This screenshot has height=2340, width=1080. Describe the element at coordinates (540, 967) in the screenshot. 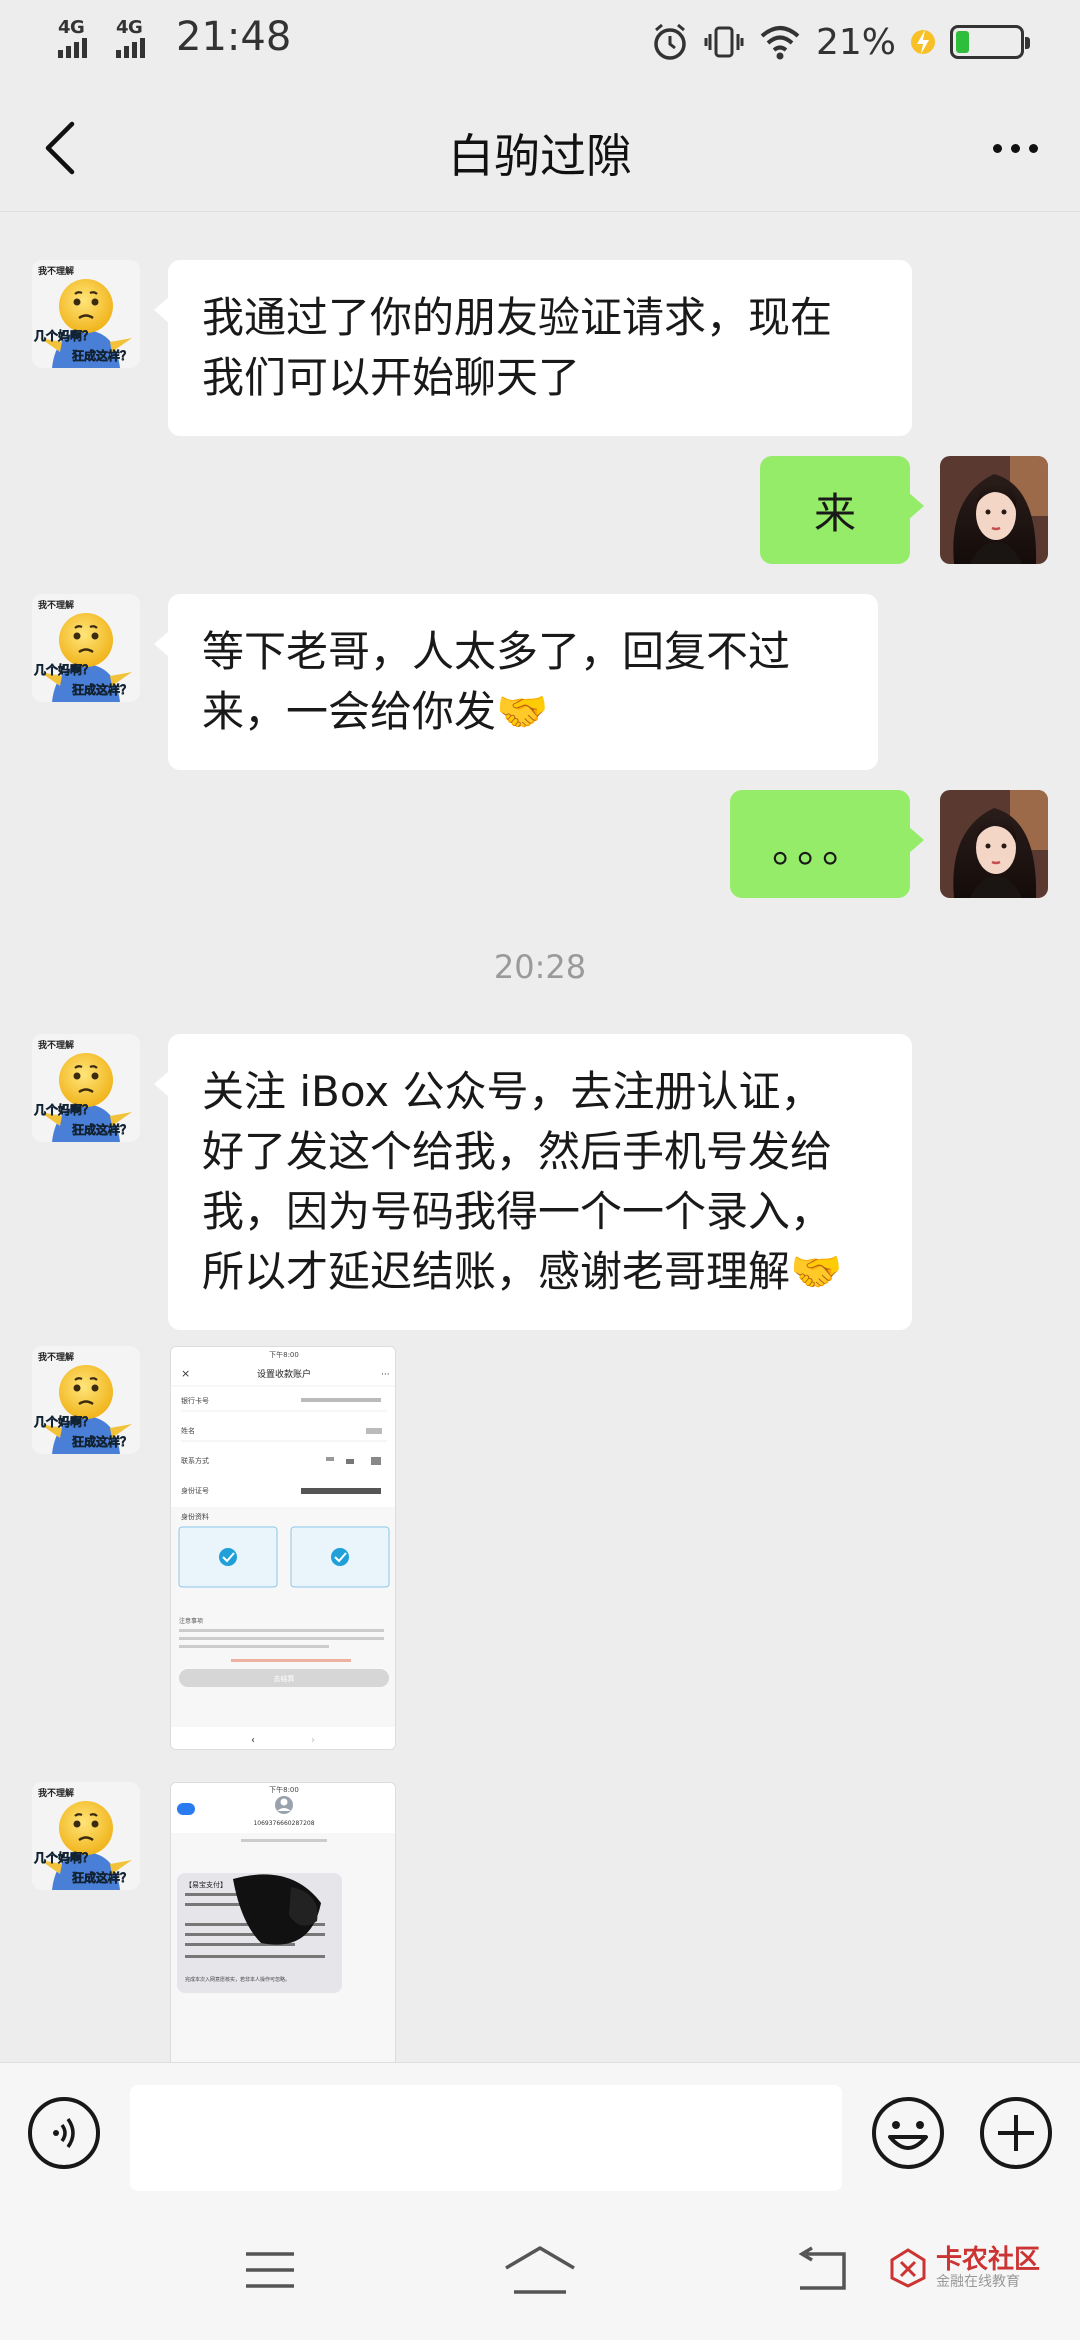

I see `message-timestamp: 20:28` at that location.